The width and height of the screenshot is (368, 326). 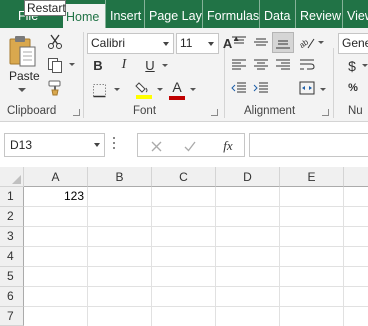 What do you see at coordinates (184, 237) in the screenshot?
I see `cell-c3` at bounding box center [184, 237].